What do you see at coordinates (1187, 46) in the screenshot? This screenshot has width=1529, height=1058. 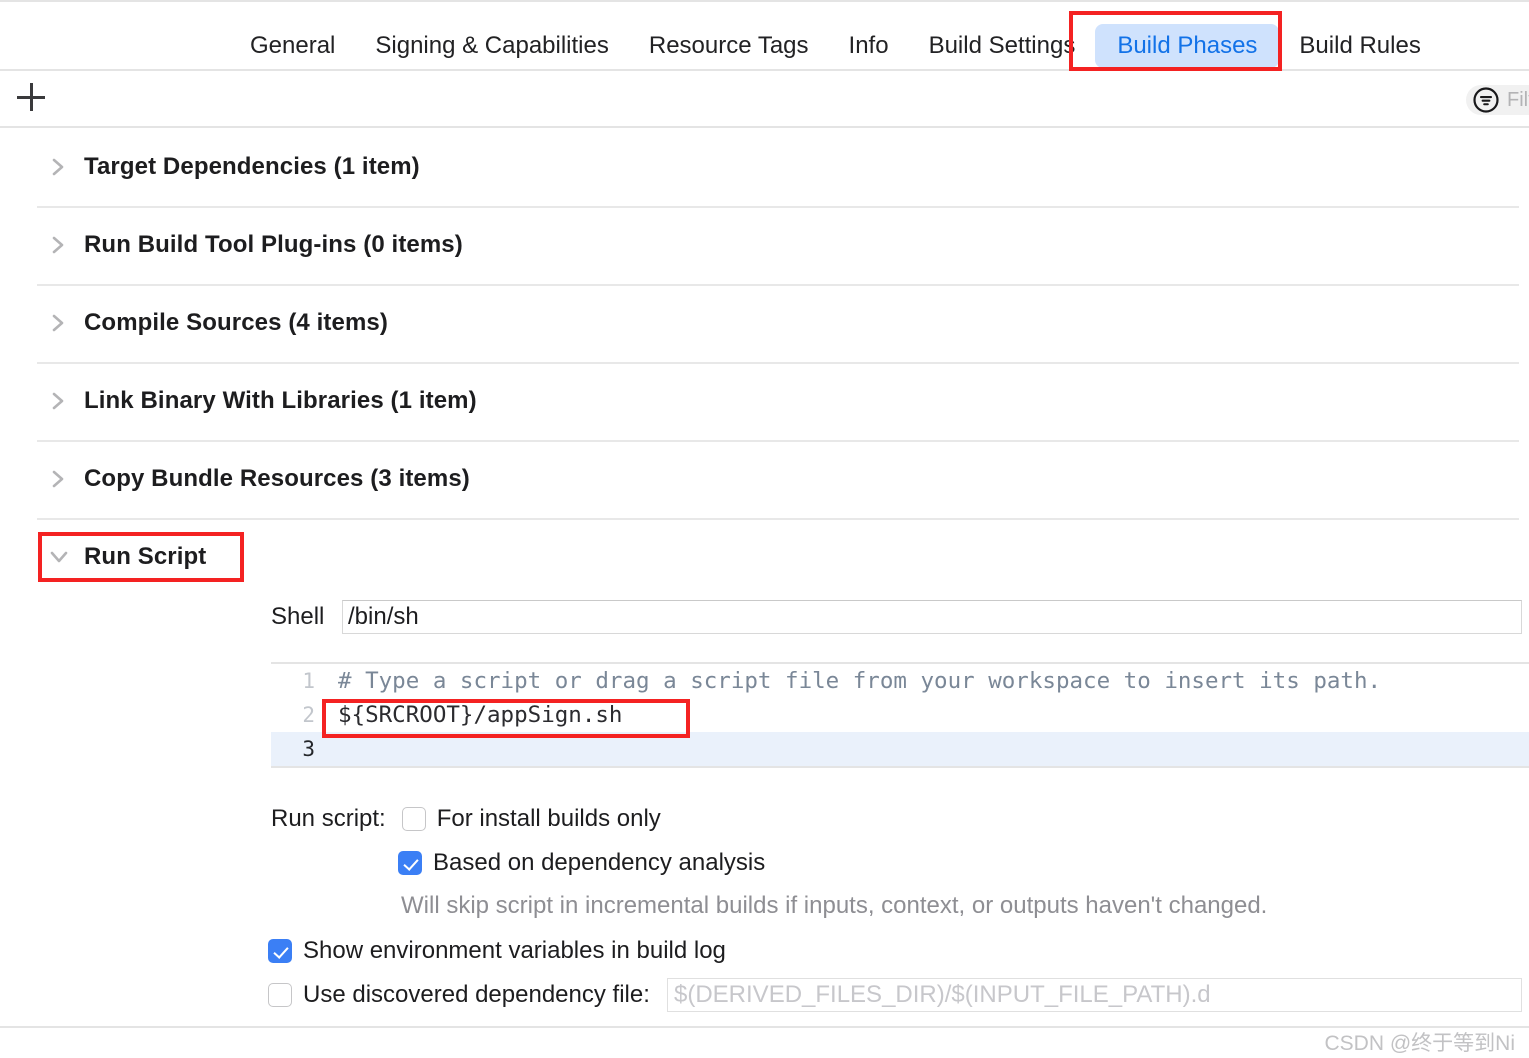 I see `tab-build-phases: Build Phases` at bounding box center [1187, 46].